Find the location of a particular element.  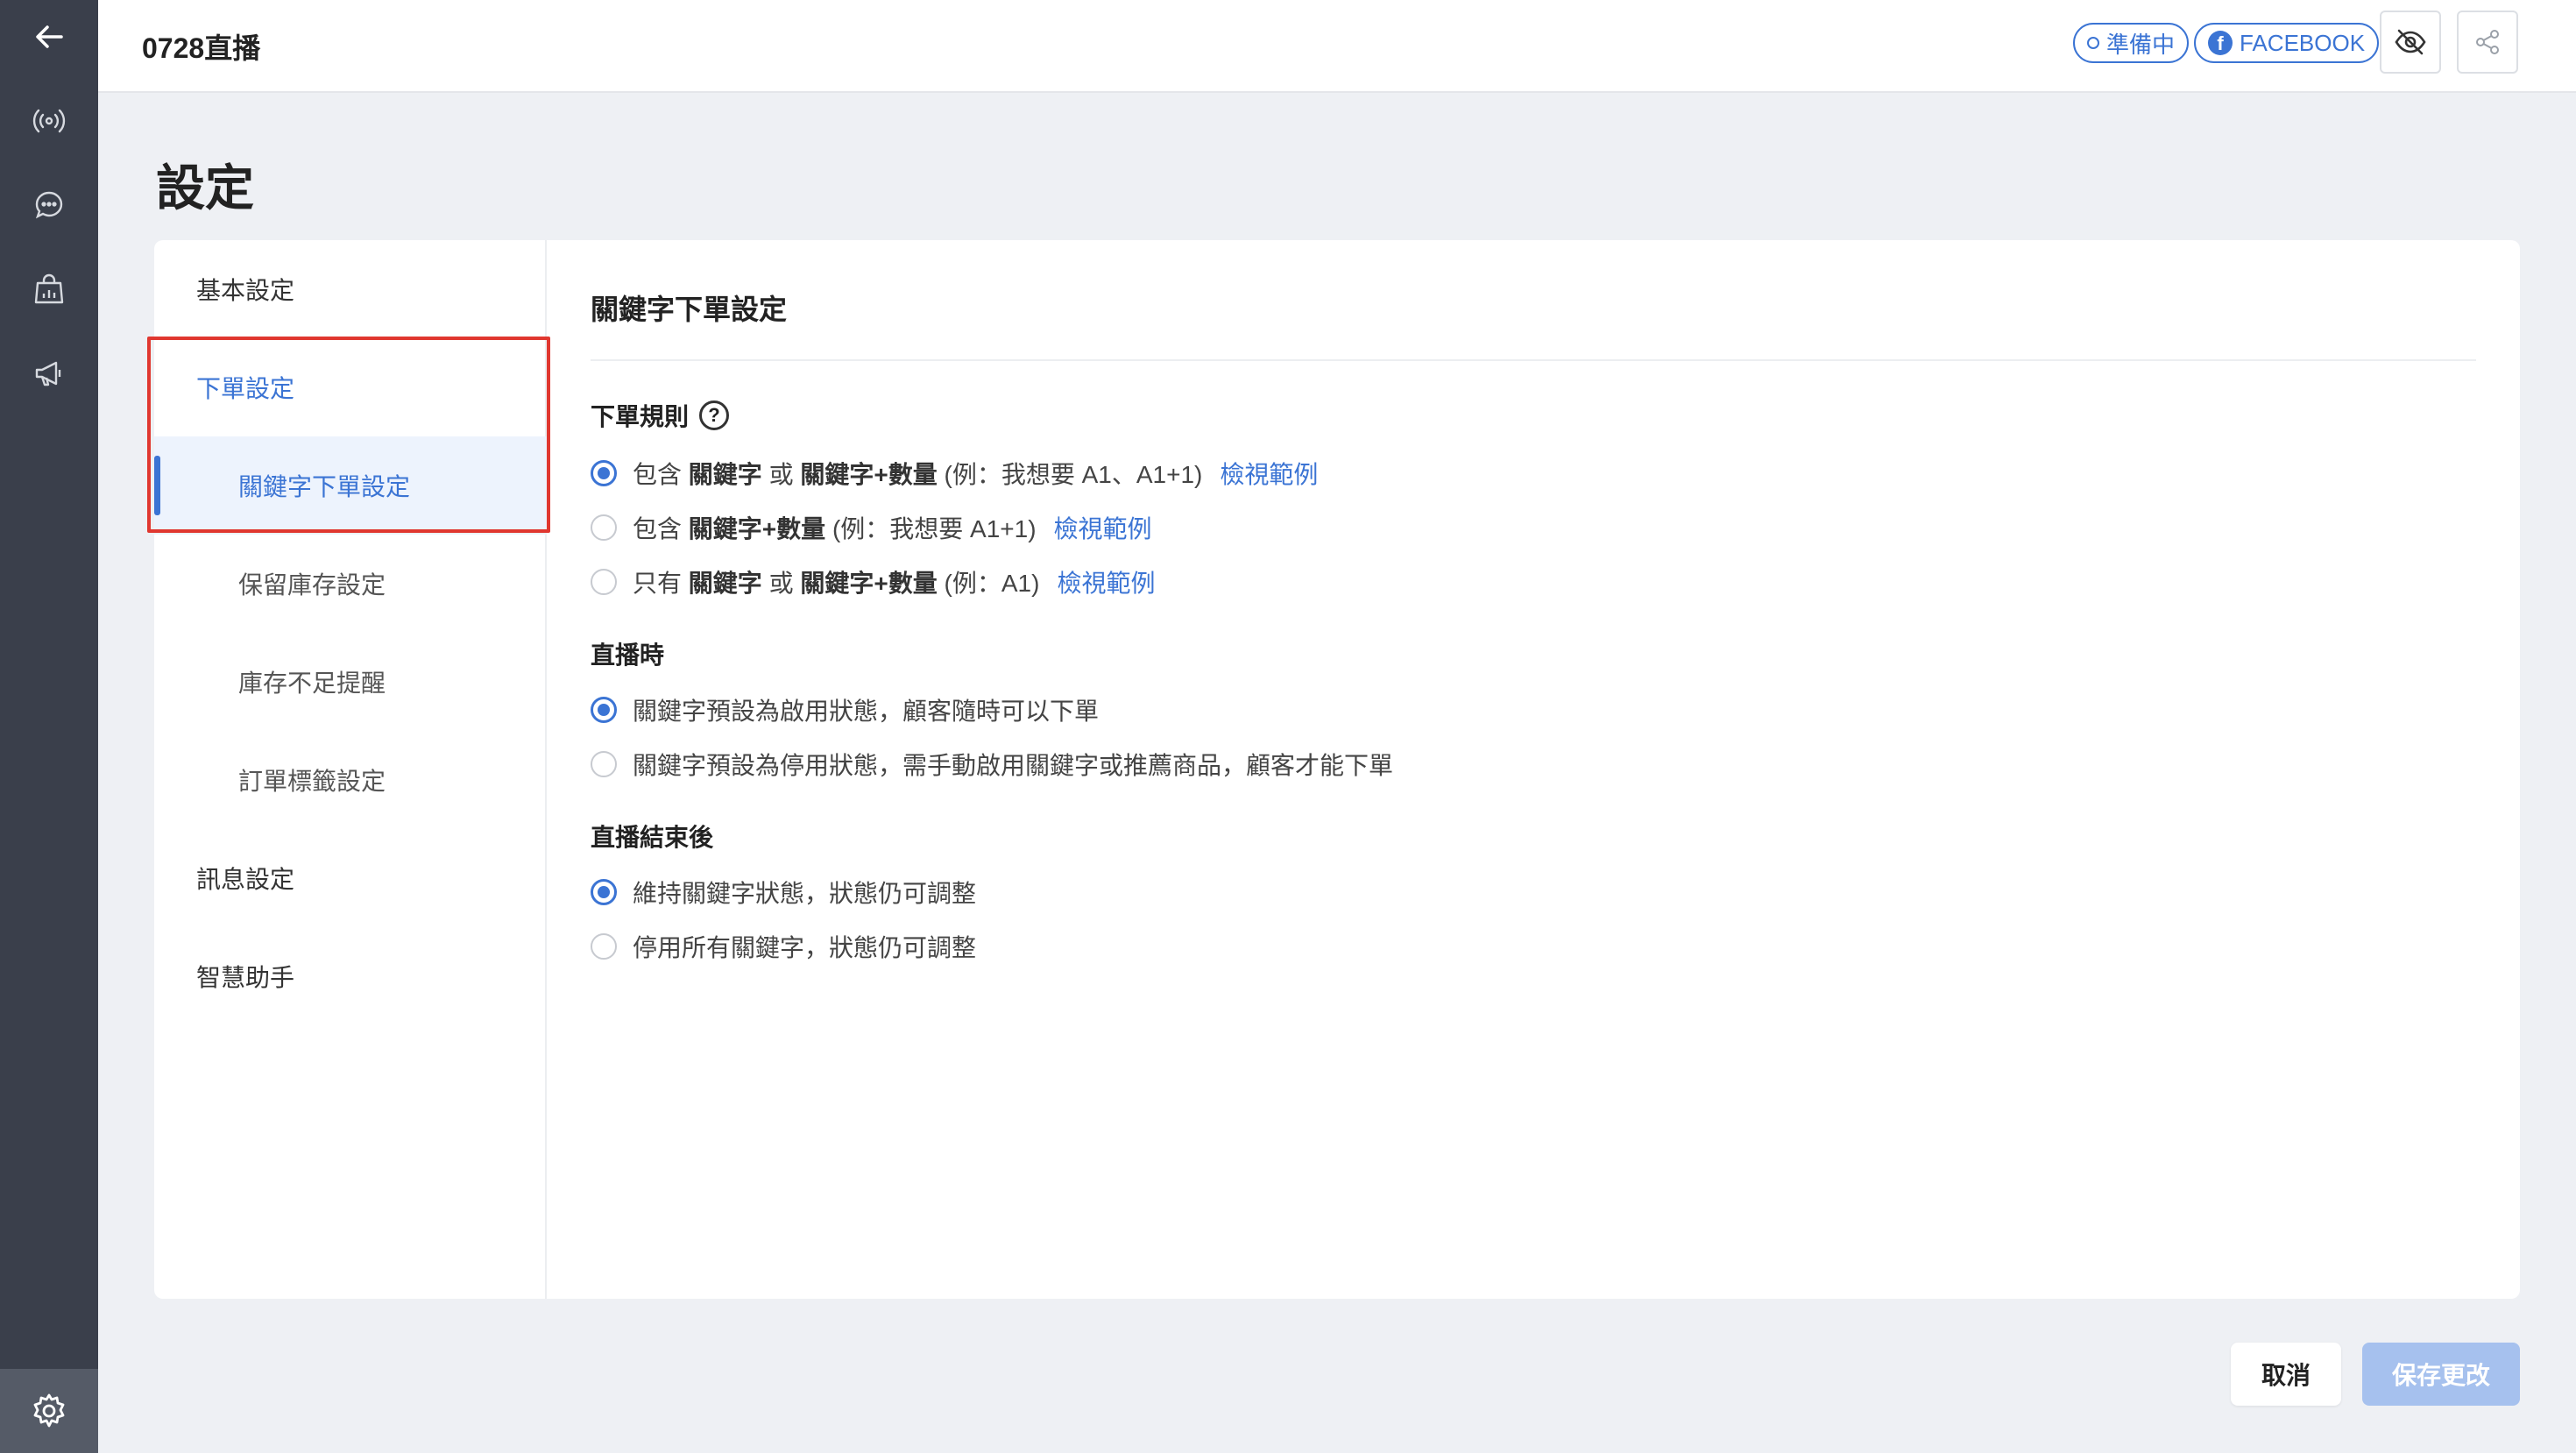

save-changes-button: 保存更改 is located at coordinates (2441, 1374).